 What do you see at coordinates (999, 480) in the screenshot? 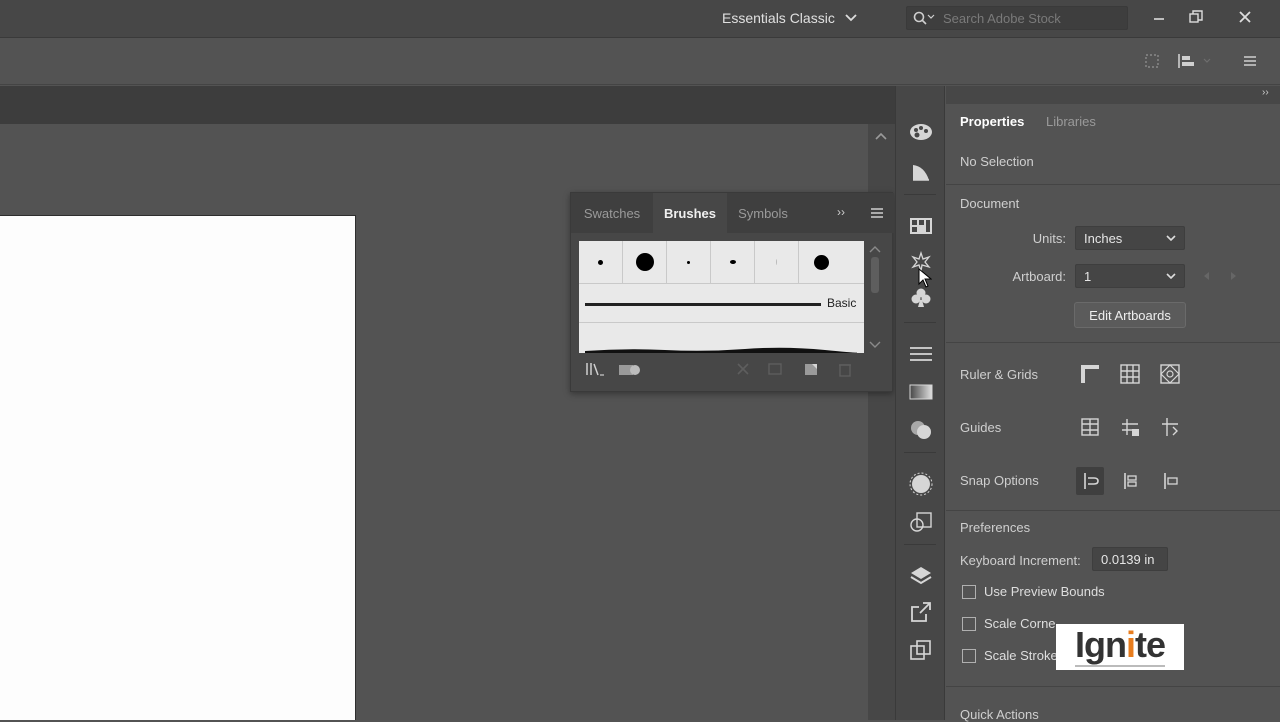
I see `snap-options-label: Snap Options` at bounding box center [999, 480].